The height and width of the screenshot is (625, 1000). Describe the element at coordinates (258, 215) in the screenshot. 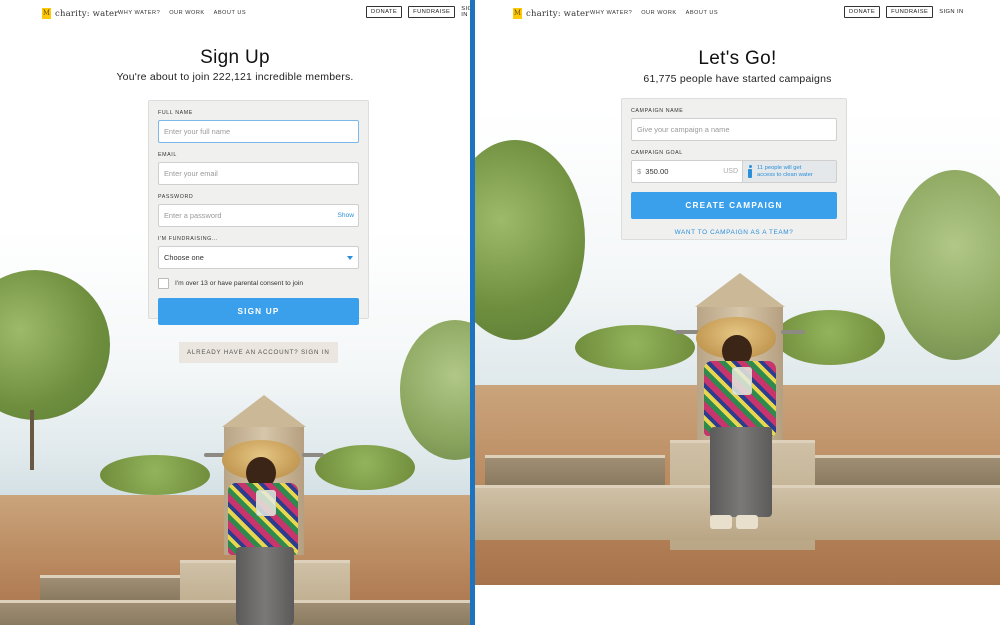

I see `password-field: Enter a password Show` at that location.